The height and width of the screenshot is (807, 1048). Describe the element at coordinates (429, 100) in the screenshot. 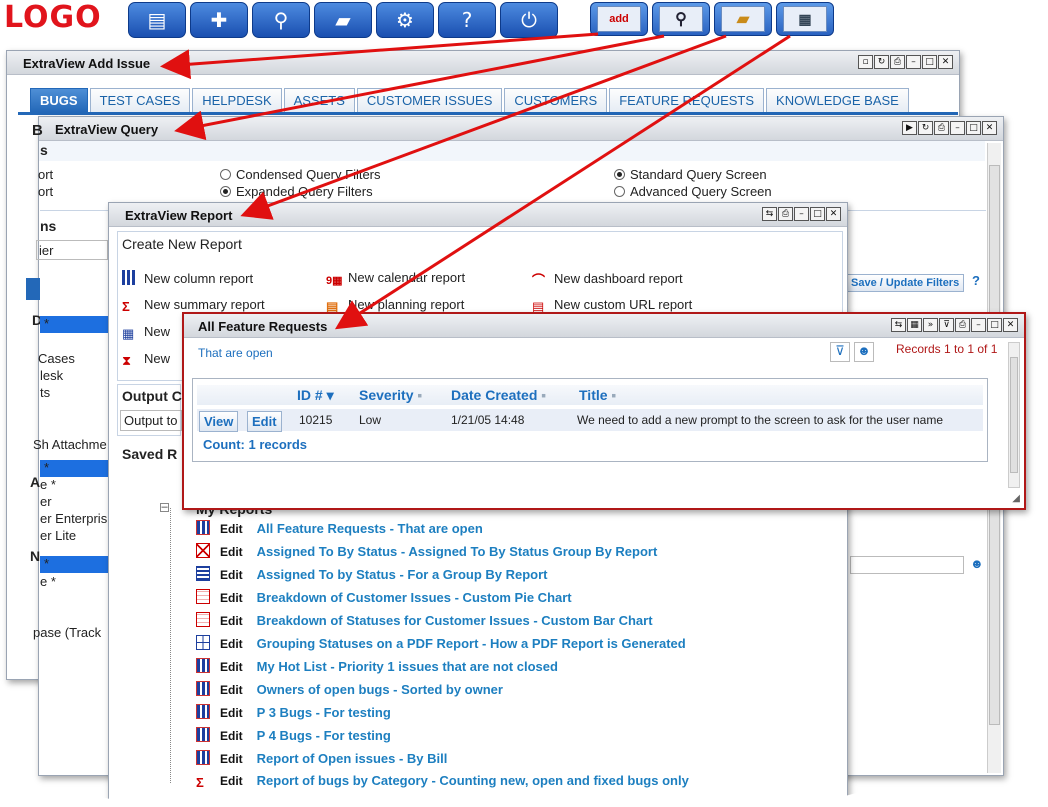

I see `tab-customer-issues: CUSTOMER ISSUES` at that location.